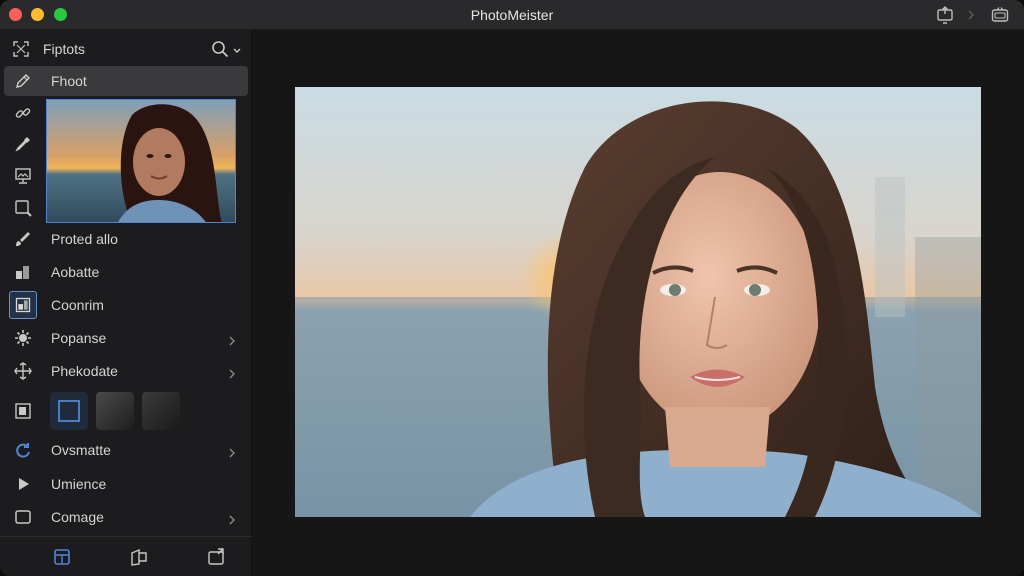 The height and width of the screenshot is (576, 1024). What do you see at coordinates (126, 144) in the screenshot?
I see `sidebar-item-dropper` at bounding box center [126, 144].